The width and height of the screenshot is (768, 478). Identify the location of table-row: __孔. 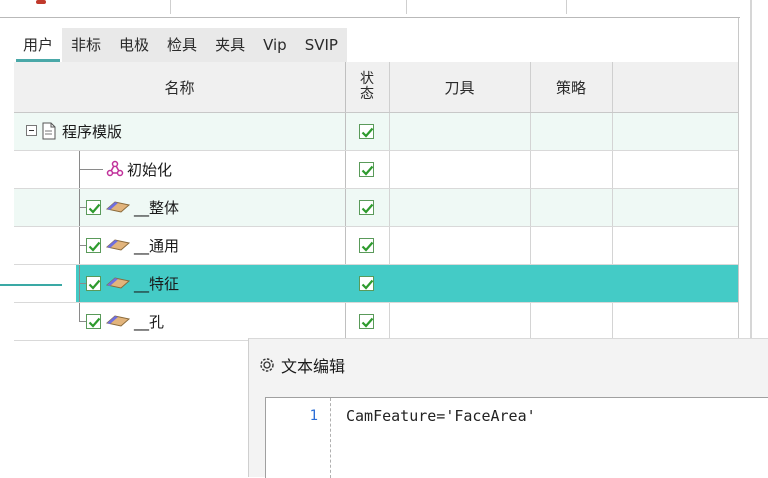
(376, 322).